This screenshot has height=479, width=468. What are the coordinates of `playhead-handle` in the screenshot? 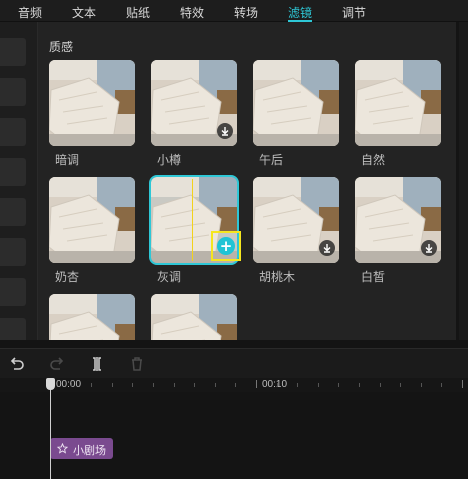 It's located at (50, 384).